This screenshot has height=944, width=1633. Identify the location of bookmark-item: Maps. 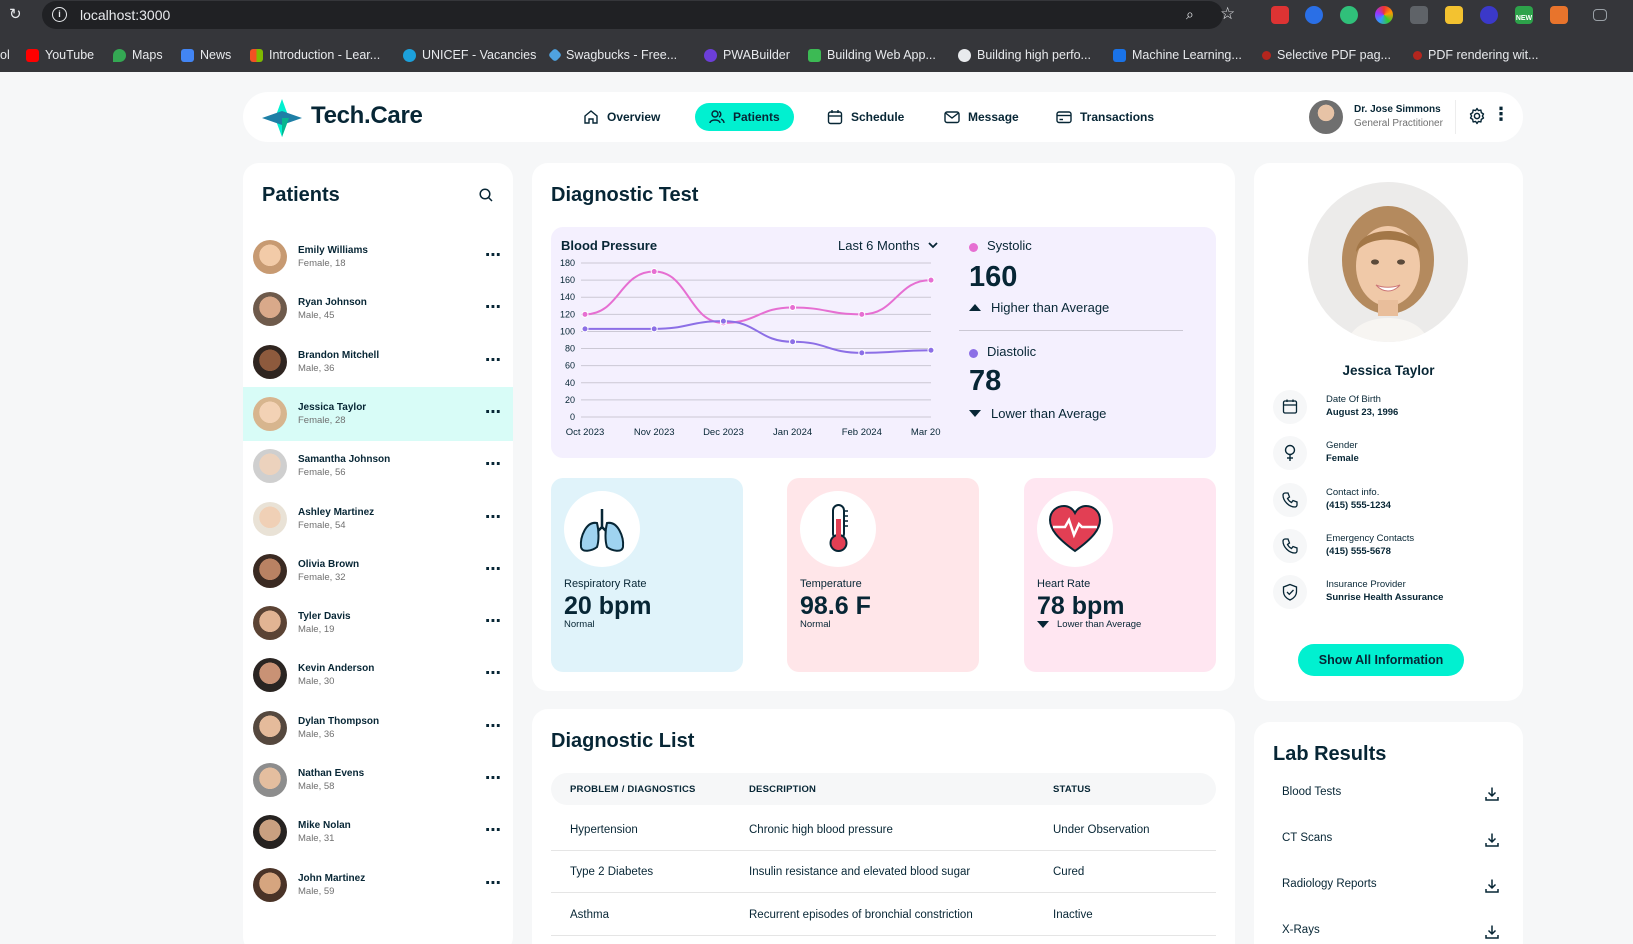
(138, 55).